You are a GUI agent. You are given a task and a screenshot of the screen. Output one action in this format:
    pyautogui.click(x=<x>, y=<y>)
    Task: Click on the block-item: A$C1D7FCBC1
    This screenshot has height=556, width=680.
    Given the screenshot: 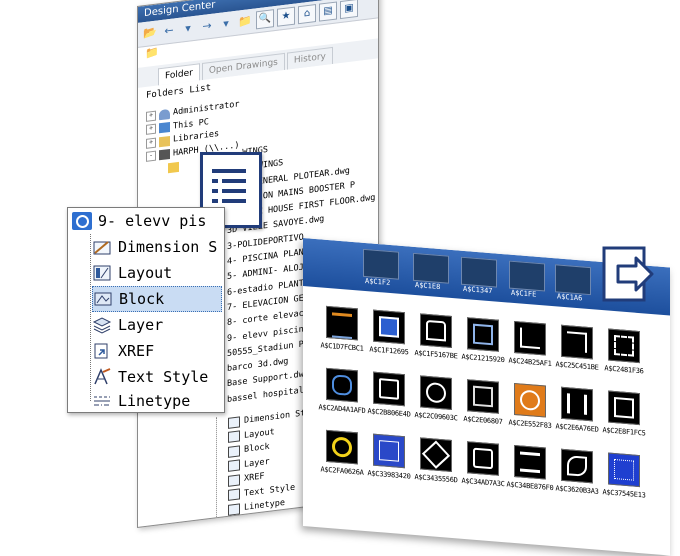 What is the action you would take?
    pyautogui.click(x=342, y=329)
    